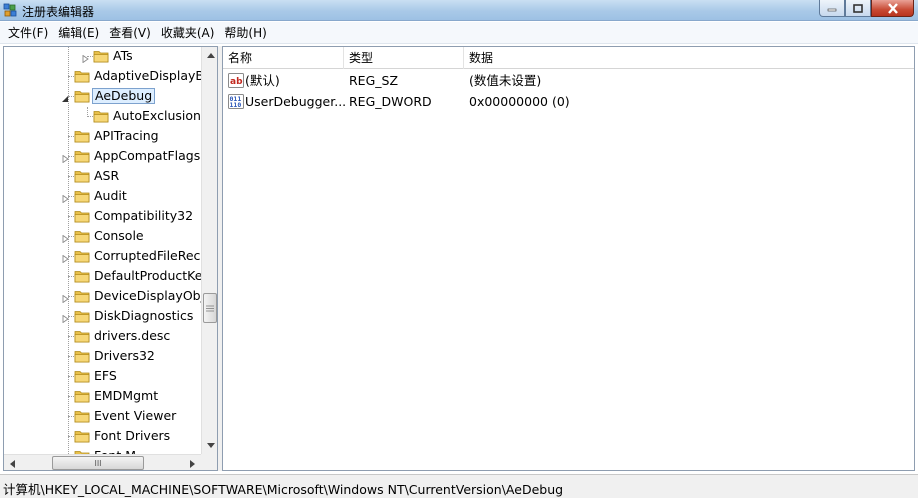 This screenshot has width=918, height=498. What do you see at coordinates (374, 80) in the screenshot?
I see `value-type: REG_SZ` at bounding box center [374, 80].